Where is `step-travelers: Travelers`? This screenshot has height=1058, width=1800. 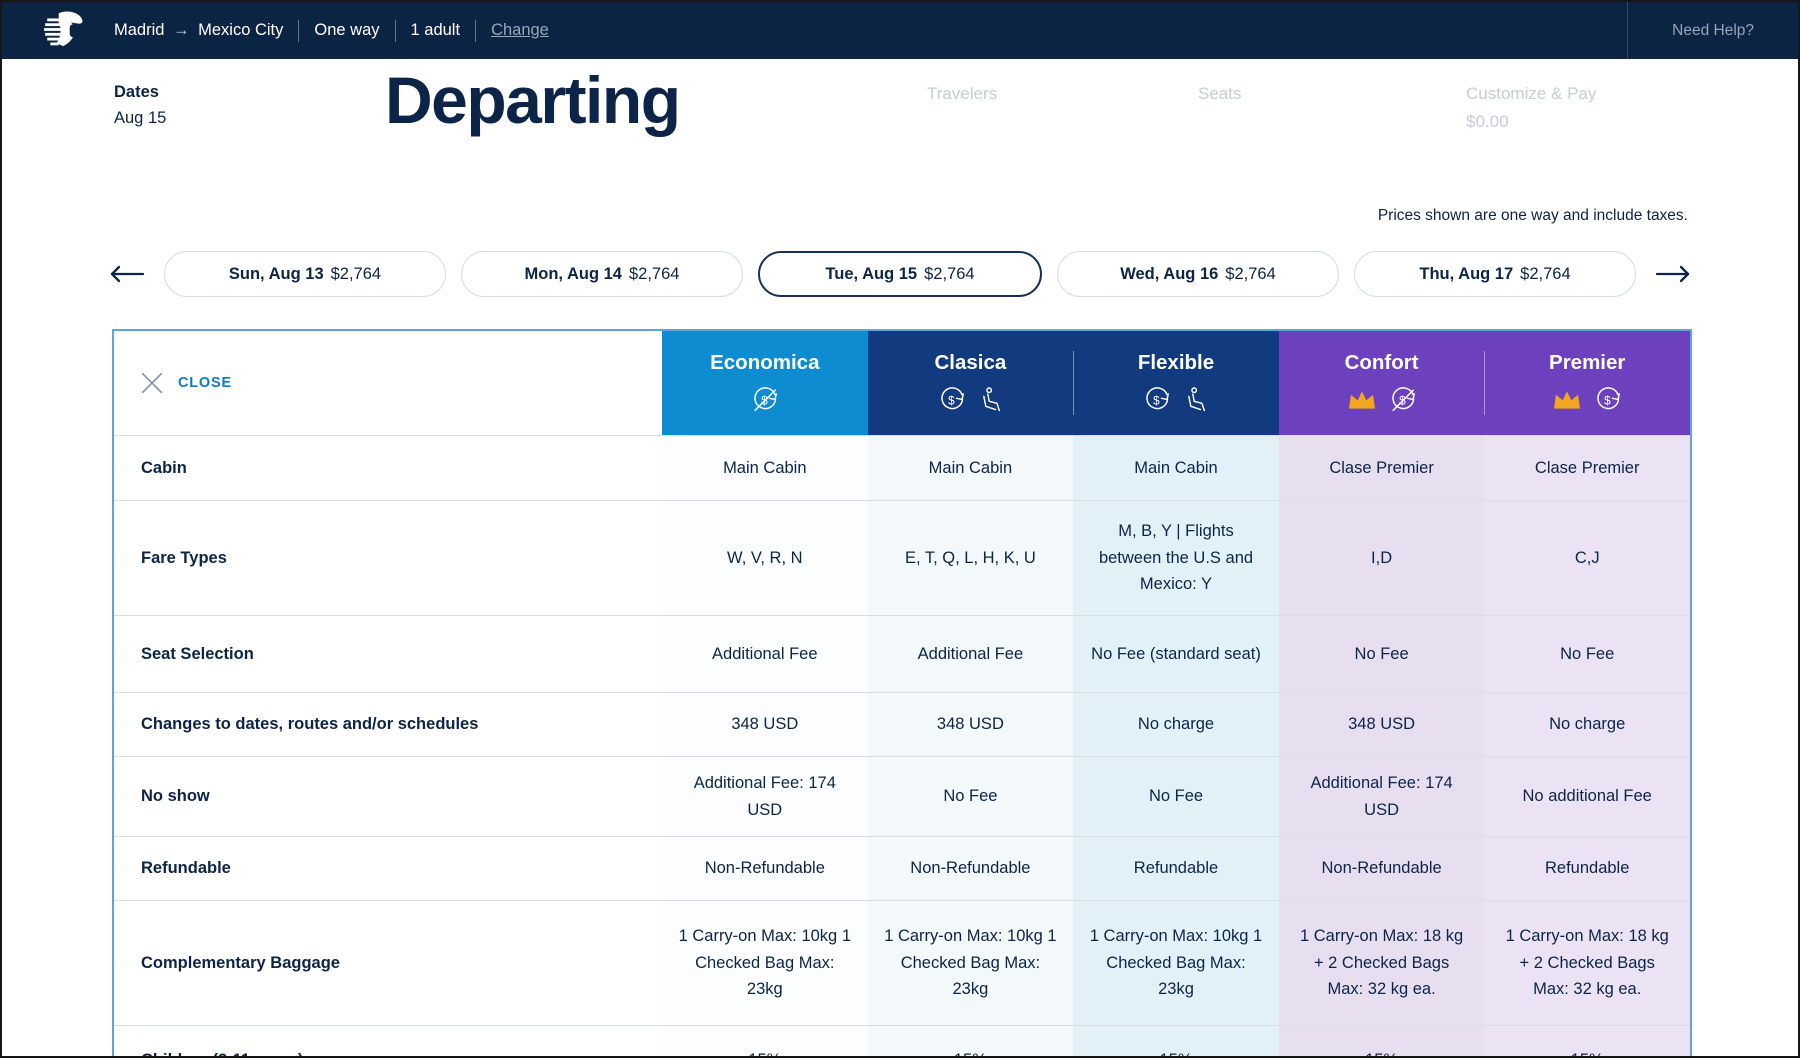 step-travelers: Travelers is located at coordinates (962, 93).